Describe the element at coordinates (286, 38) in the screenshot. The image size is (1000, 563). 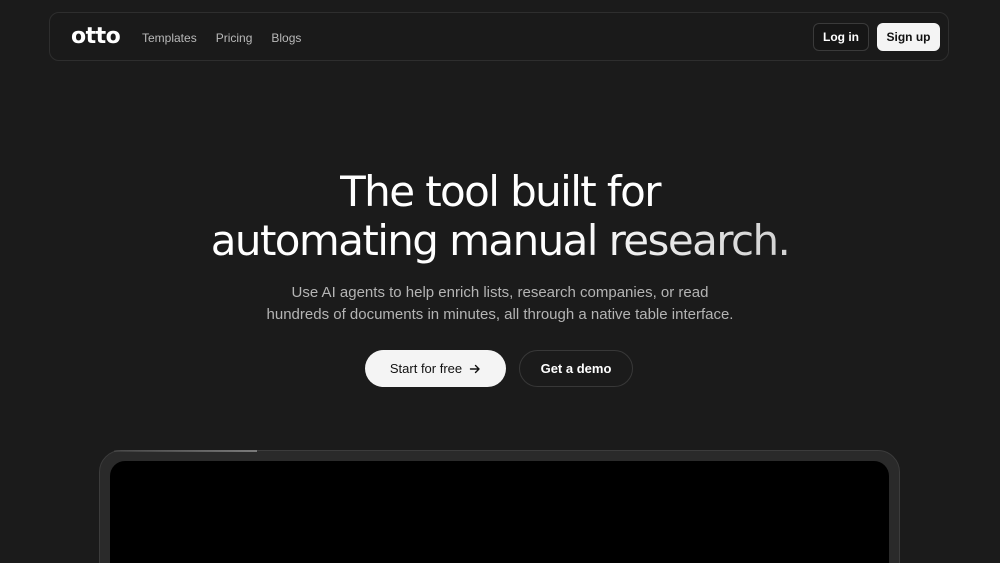
I see `nav-link-blogs: Blogs` at that location.